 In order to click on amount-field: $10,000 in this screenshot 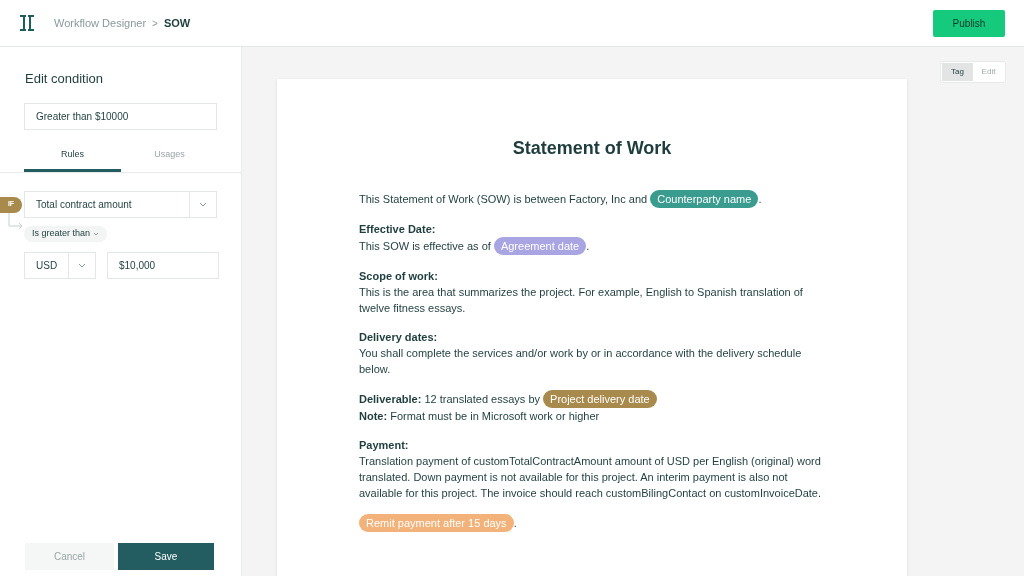, I will do `click(163, 265)`.